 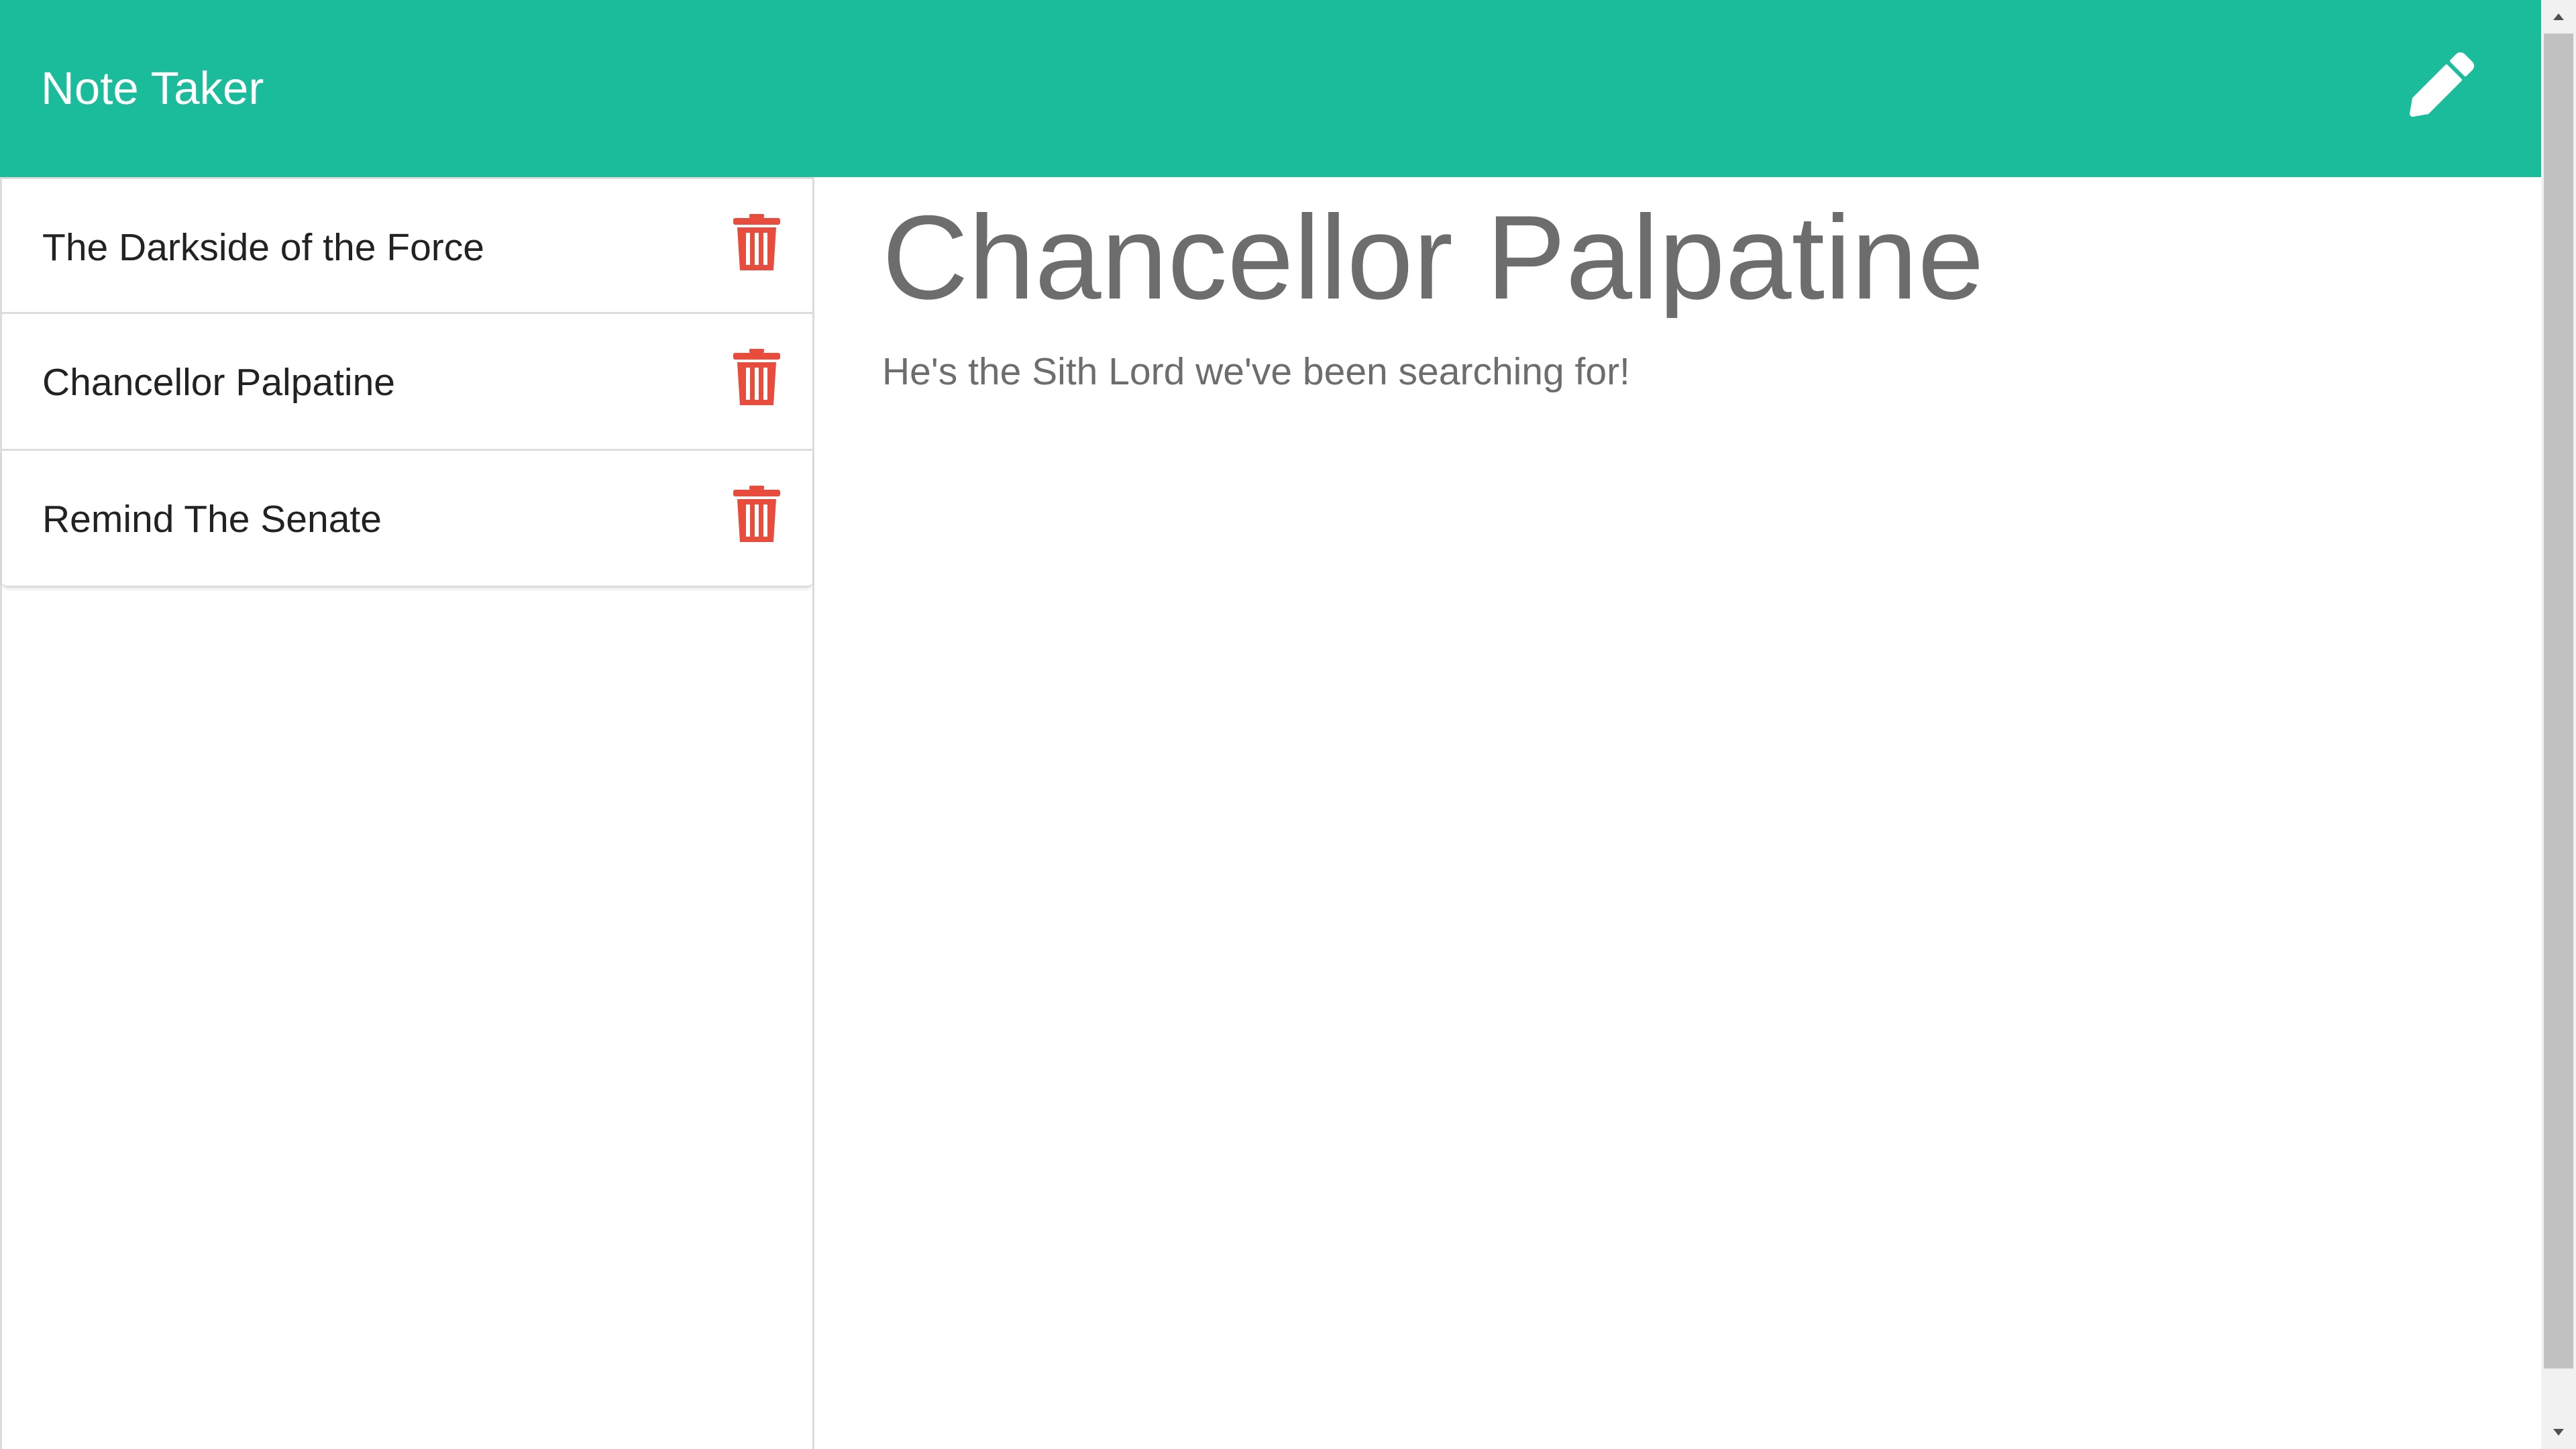 I want to click on app-title: Note Taker, so click(x=152, y=88).